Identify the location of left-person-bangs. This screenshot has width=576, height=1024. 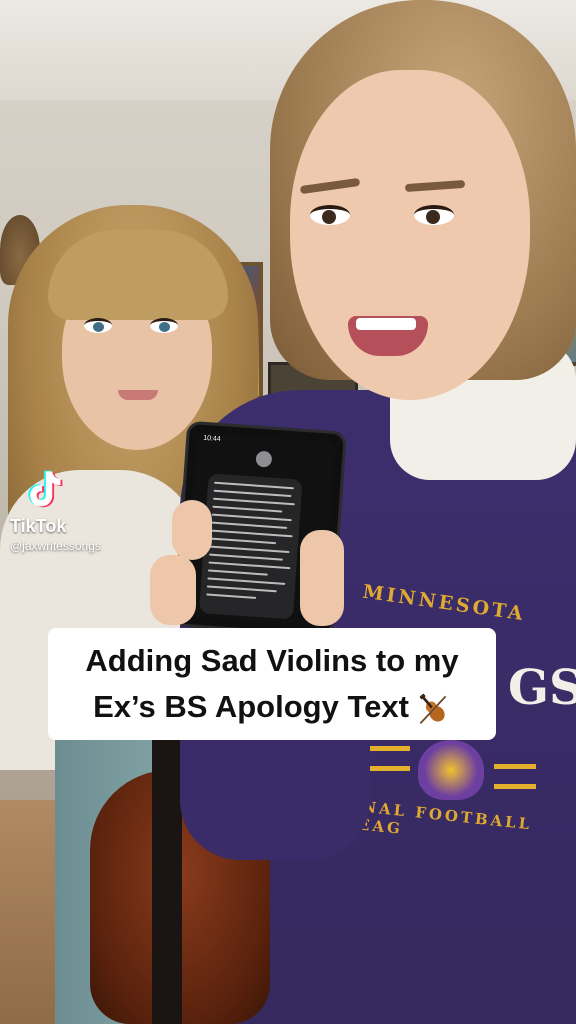
(138, 275).